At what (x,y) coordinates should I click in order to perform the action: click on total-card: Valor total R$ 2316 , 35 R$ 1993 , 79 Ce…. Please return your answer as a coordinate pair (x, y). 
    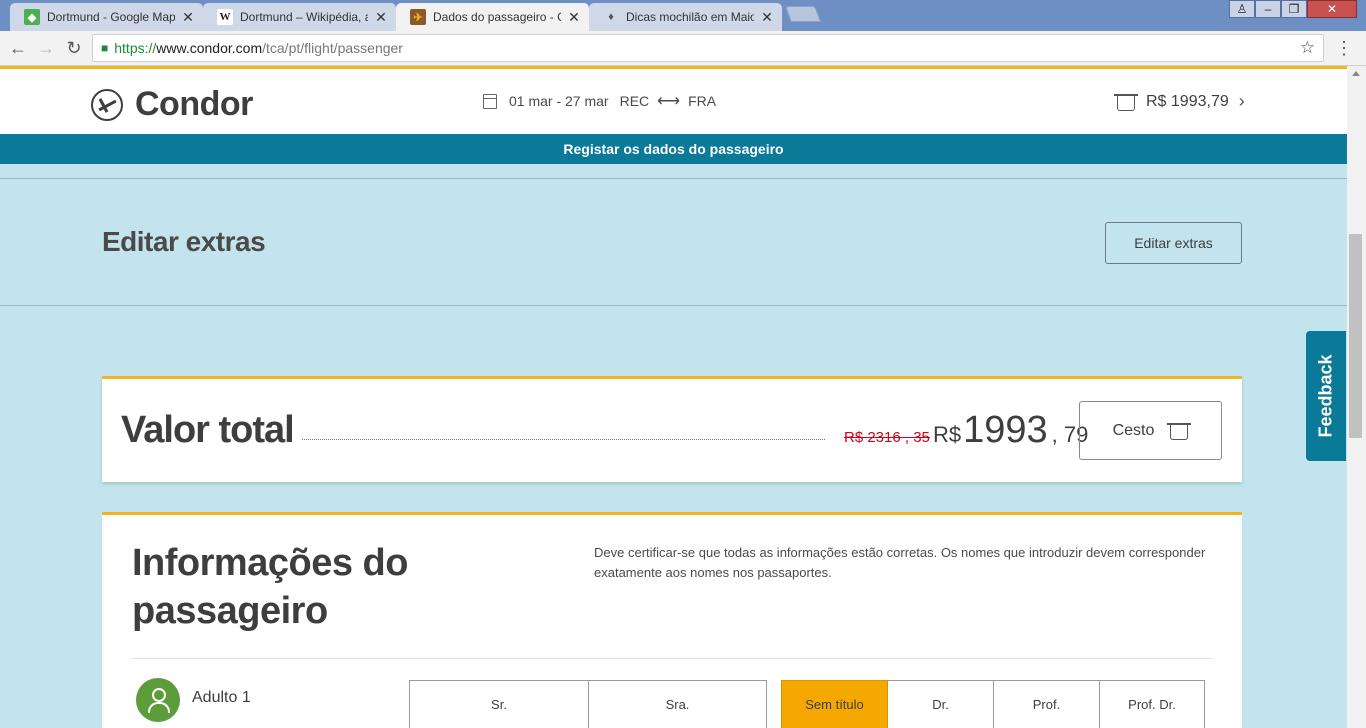
    Looking at the image, I should click on (672, 429).